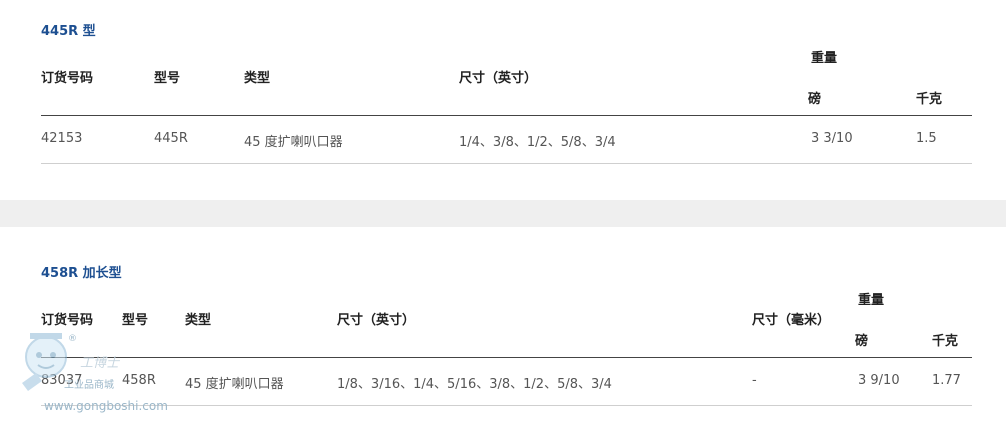  Describe the element at coordinates (72, 339) in the screenshot. I see `watermark-registered-mark: ®` at that location.